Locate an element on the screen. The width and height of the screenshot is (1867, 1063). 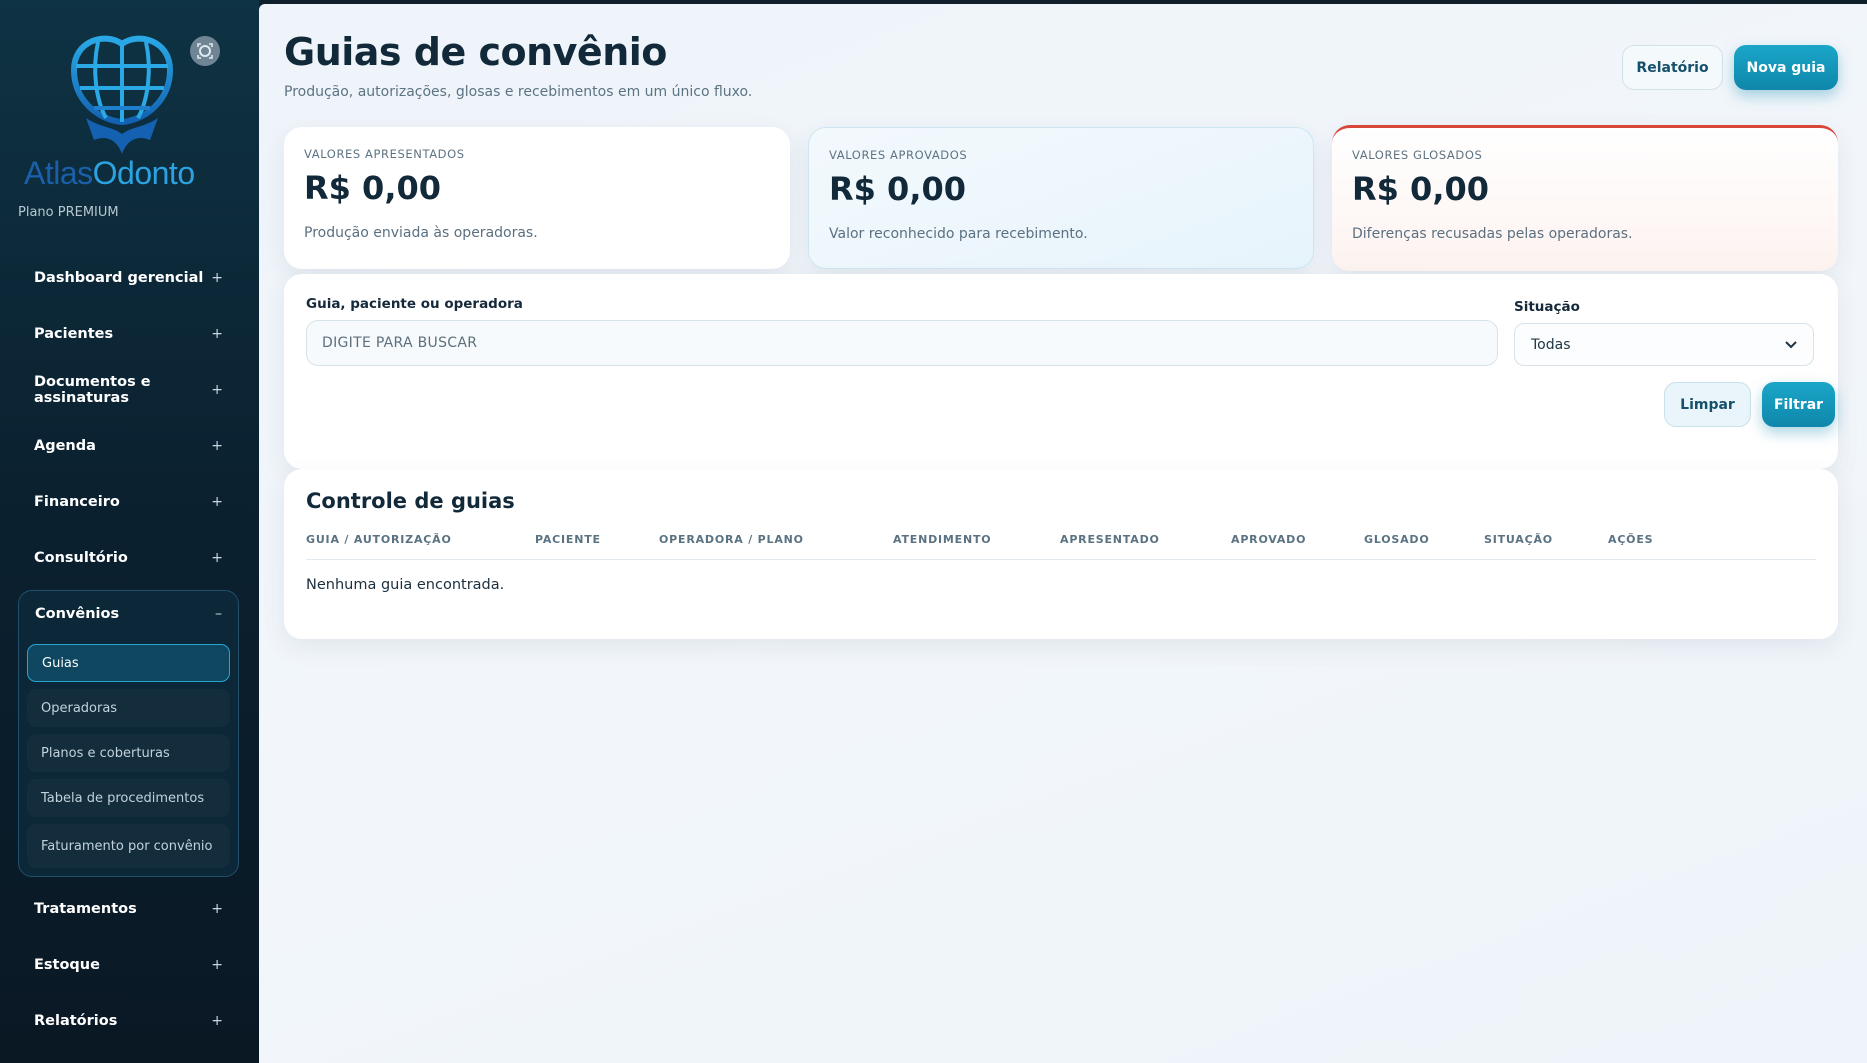
sidebar-item-label: Documentos e assinaturas is located at coordinates (92, 390).